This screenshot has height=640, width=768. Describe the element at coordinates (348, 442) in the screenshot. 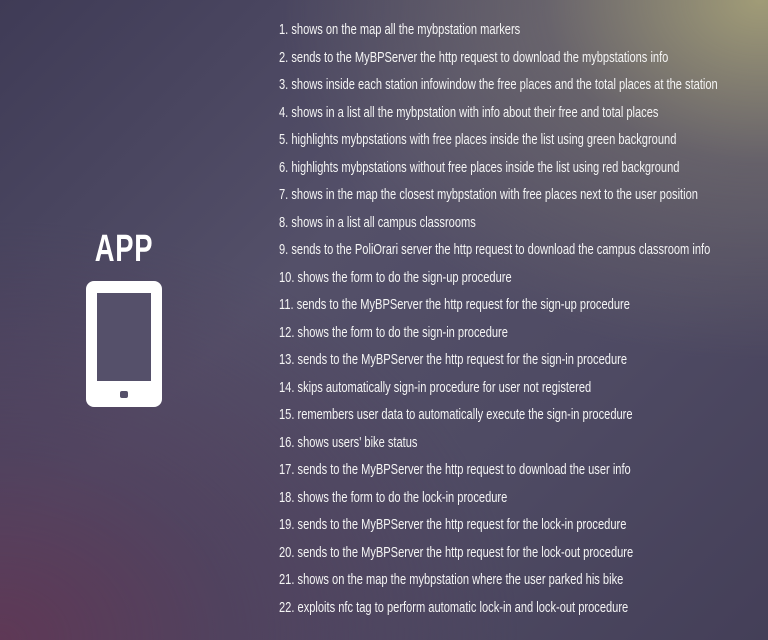

I see `feature-item: 16. shows users' bike status` at that location.